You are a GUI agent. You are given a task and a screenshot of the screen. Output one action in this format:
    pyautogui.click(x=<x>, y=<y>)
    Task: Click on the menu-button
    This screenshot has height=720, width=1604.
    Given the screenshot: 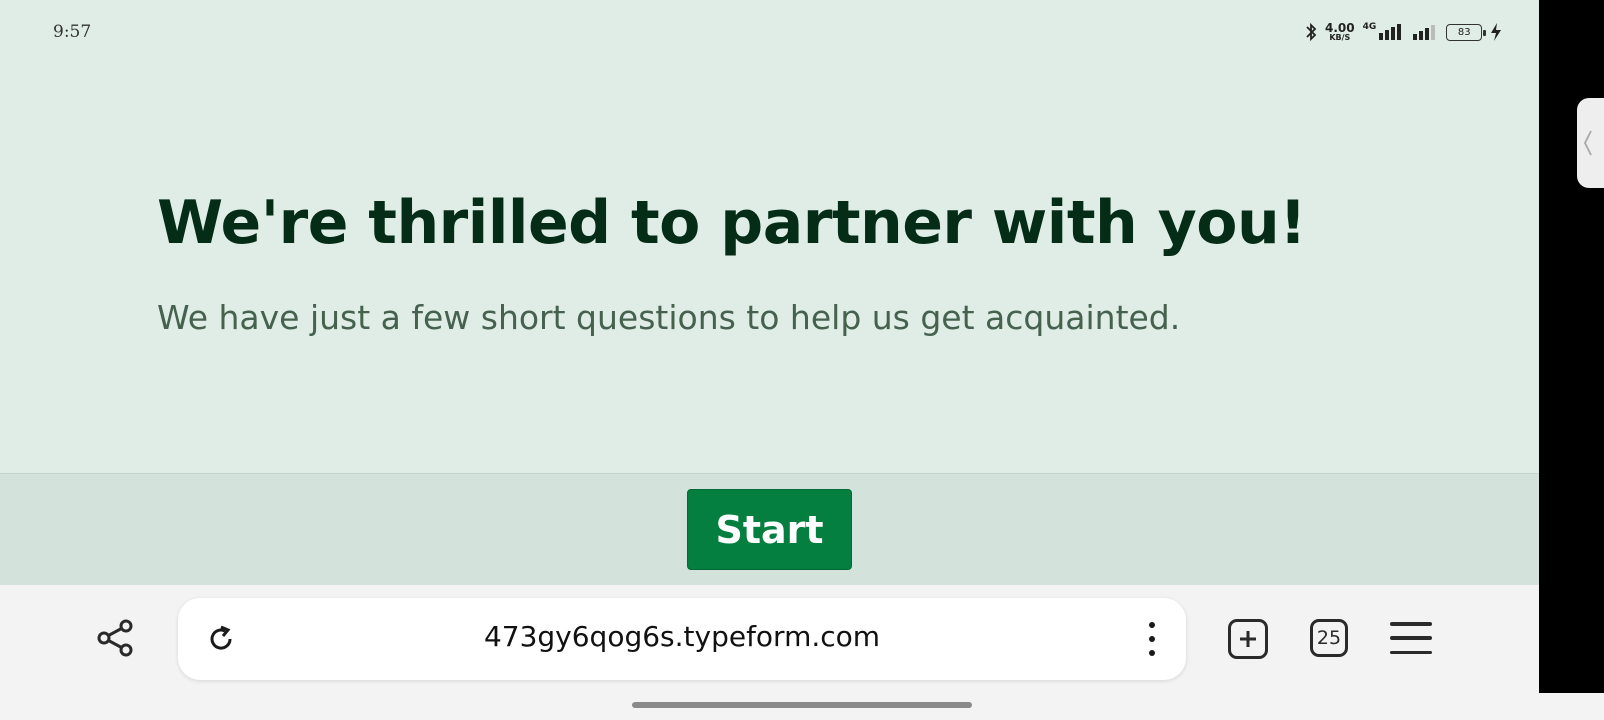 What is the action you would take?
    pyautogui.click(x=1411, y=638)
    